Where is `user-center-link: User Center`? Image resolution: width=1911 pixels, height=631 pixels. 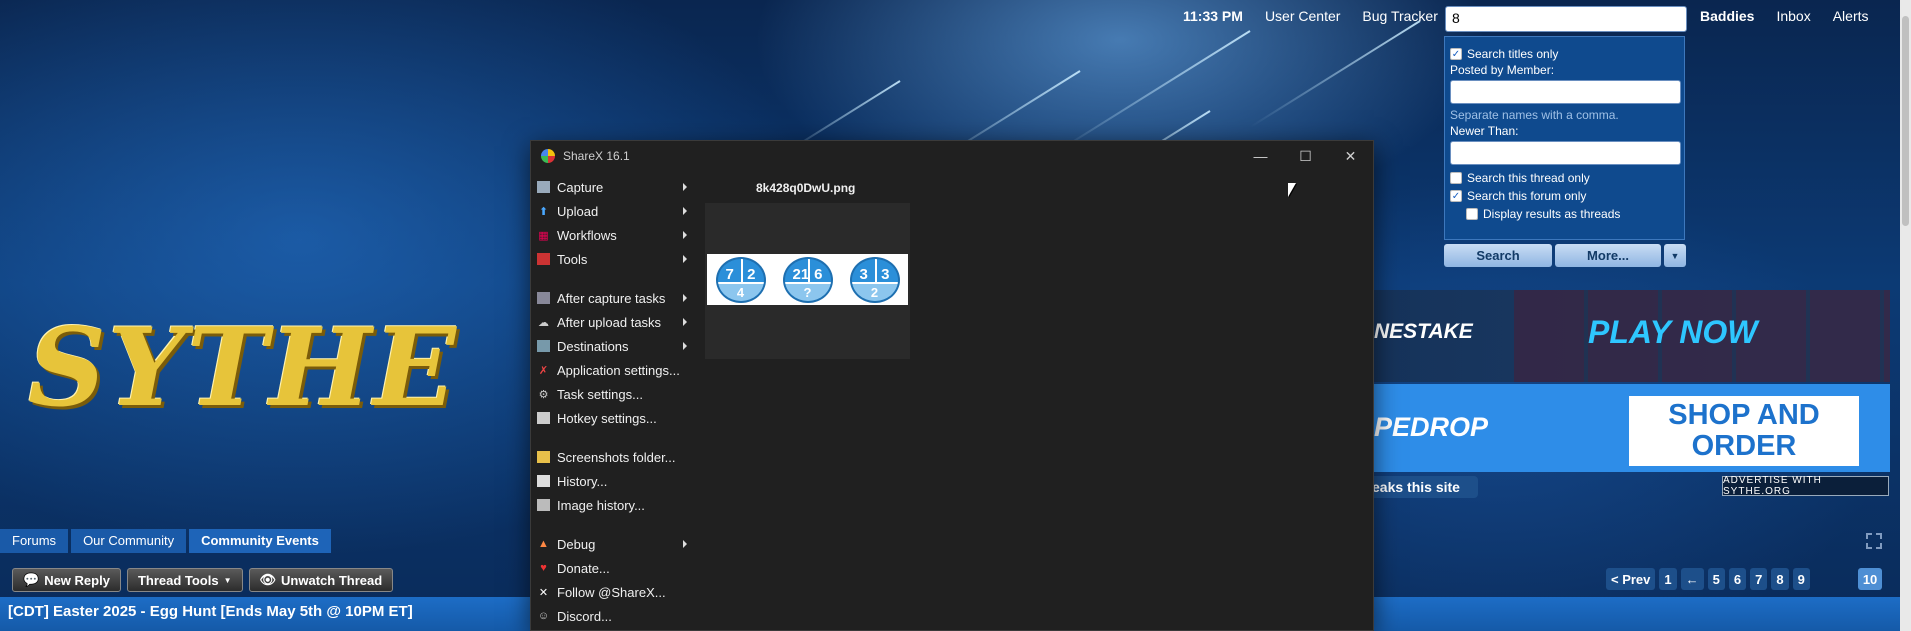
user-center-link: User Center is located at coordinates (1302, 16).